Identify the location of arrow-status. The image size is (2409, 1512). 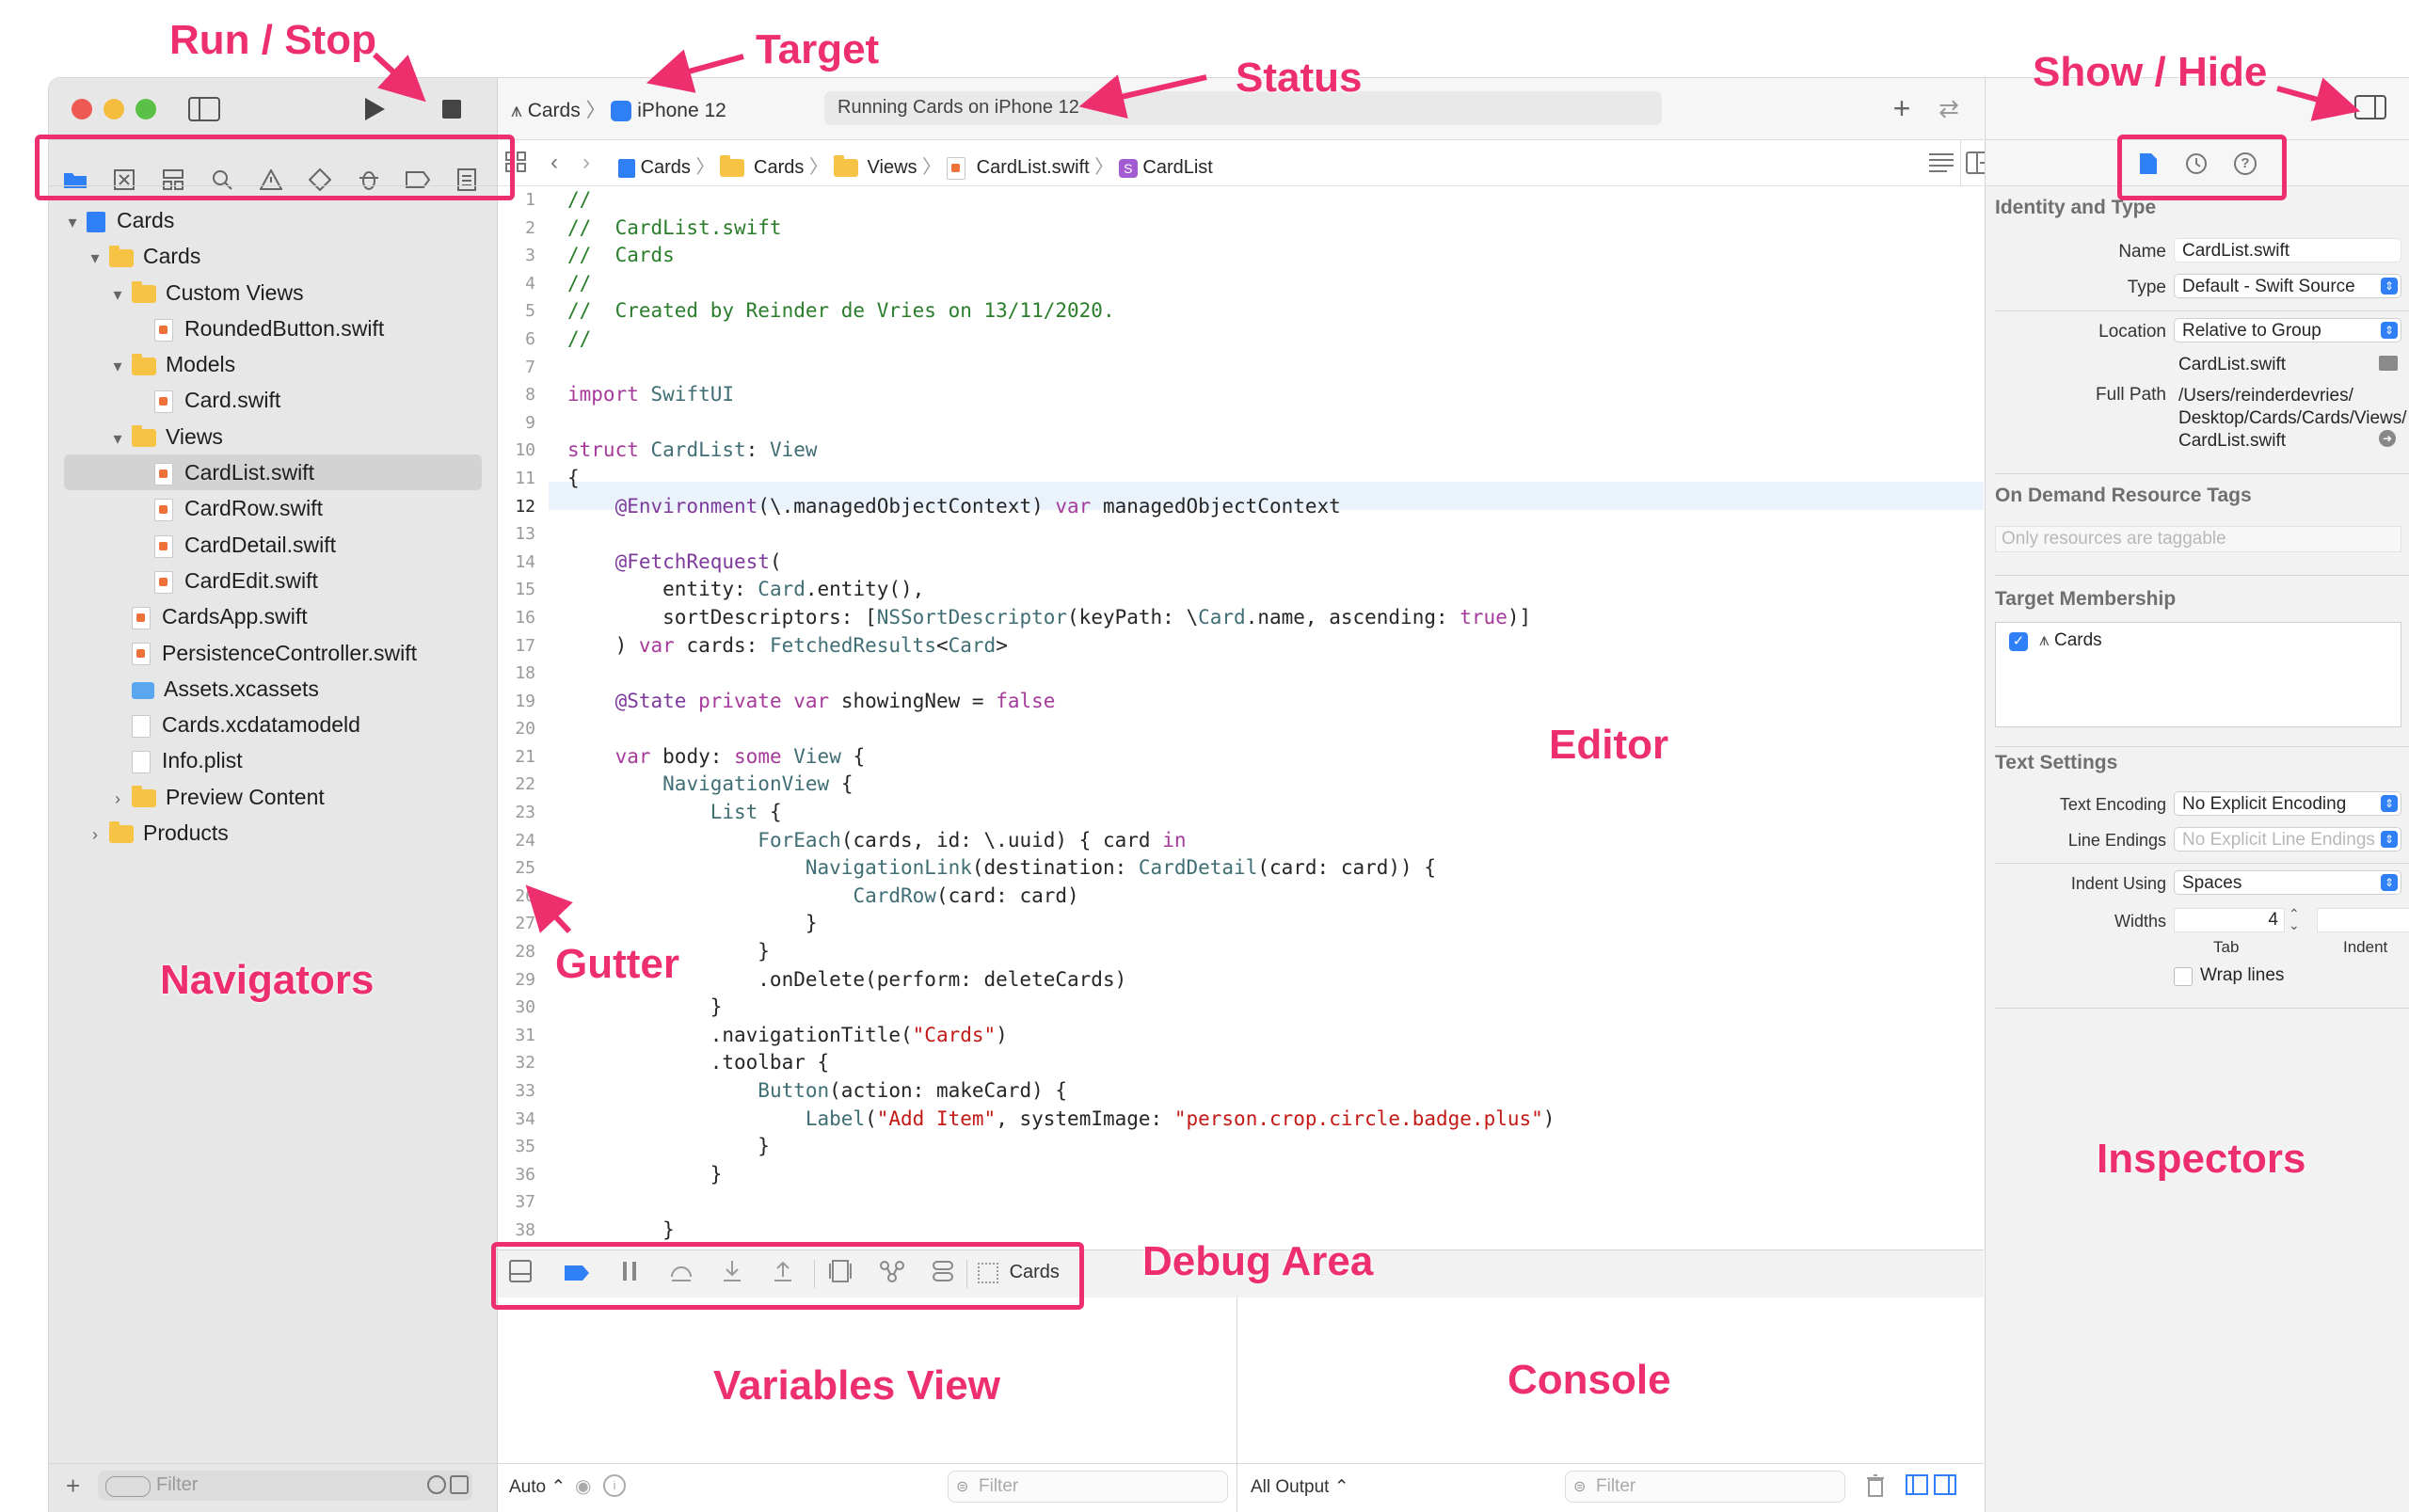
(1142, 97).